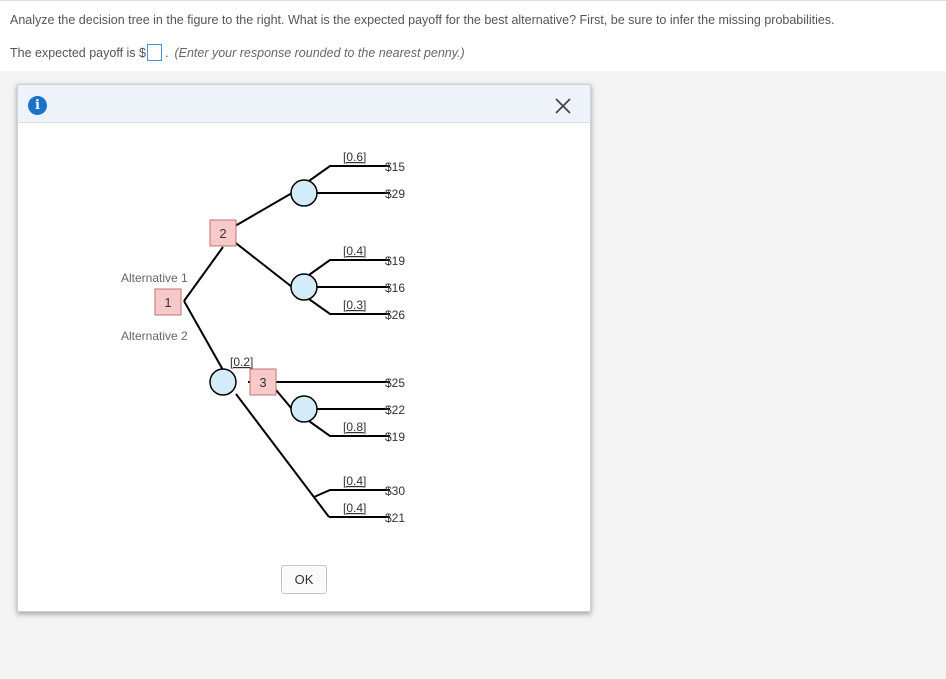 Image resolution: width=946 pixels, height=679 pixels. I want to click on answer-prefix: The expected payoff is $, so click(78, 52).